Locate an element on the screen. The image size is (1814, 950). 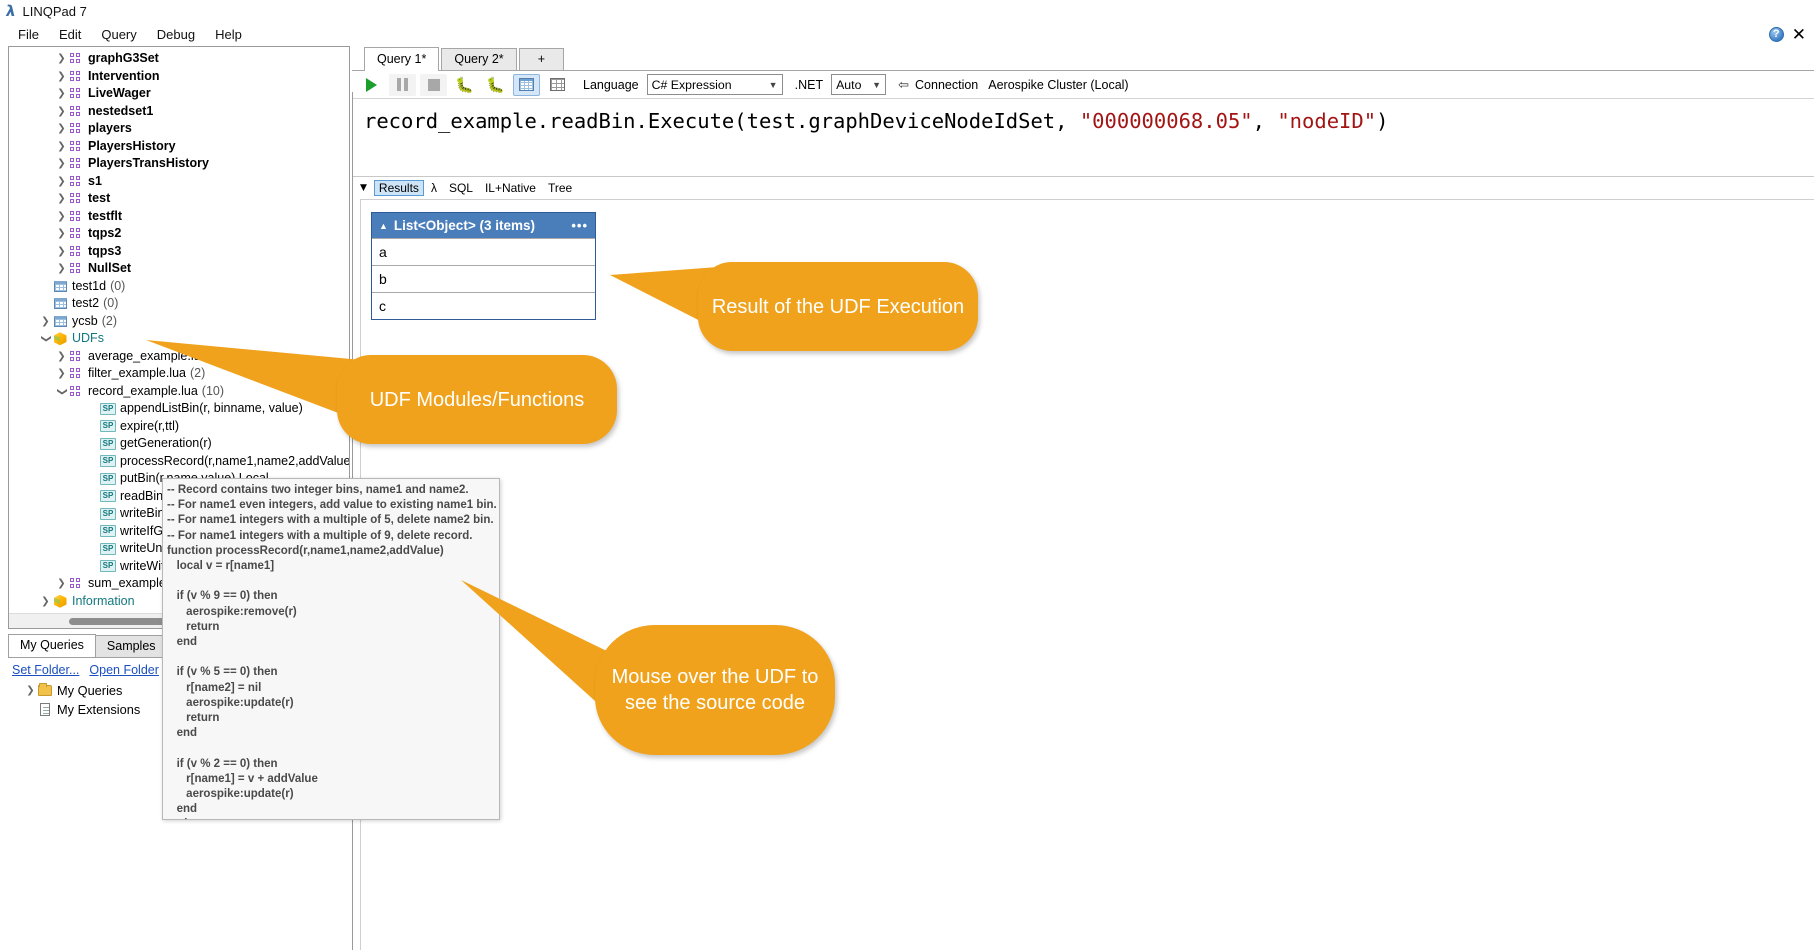
run-button is located at coordinates (371, 85).